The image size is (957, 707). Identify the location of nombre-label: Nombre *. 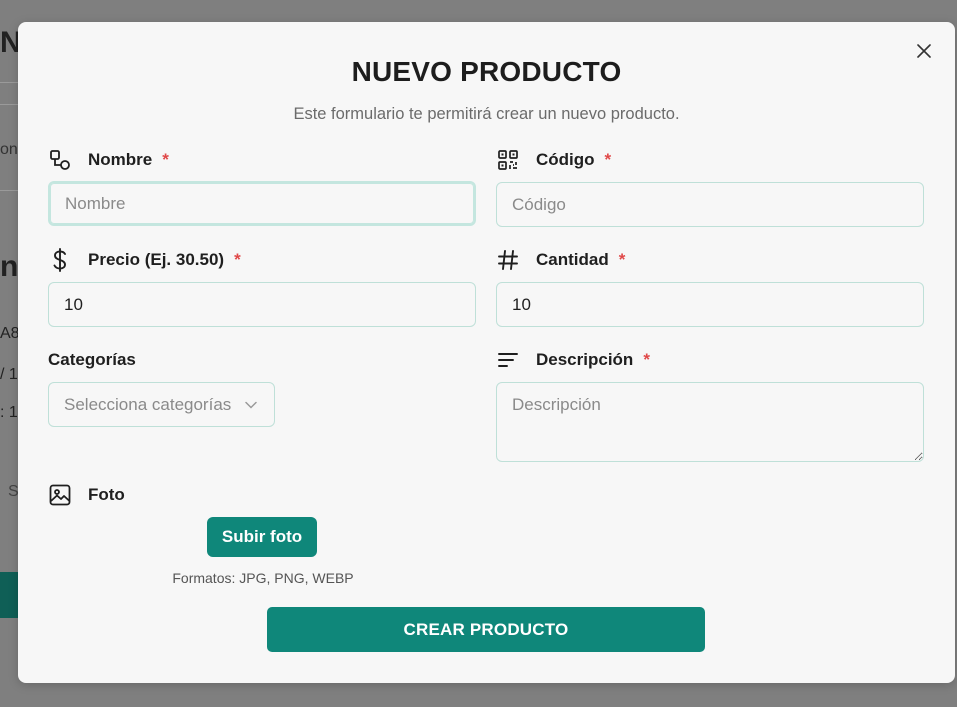
(108, 160).